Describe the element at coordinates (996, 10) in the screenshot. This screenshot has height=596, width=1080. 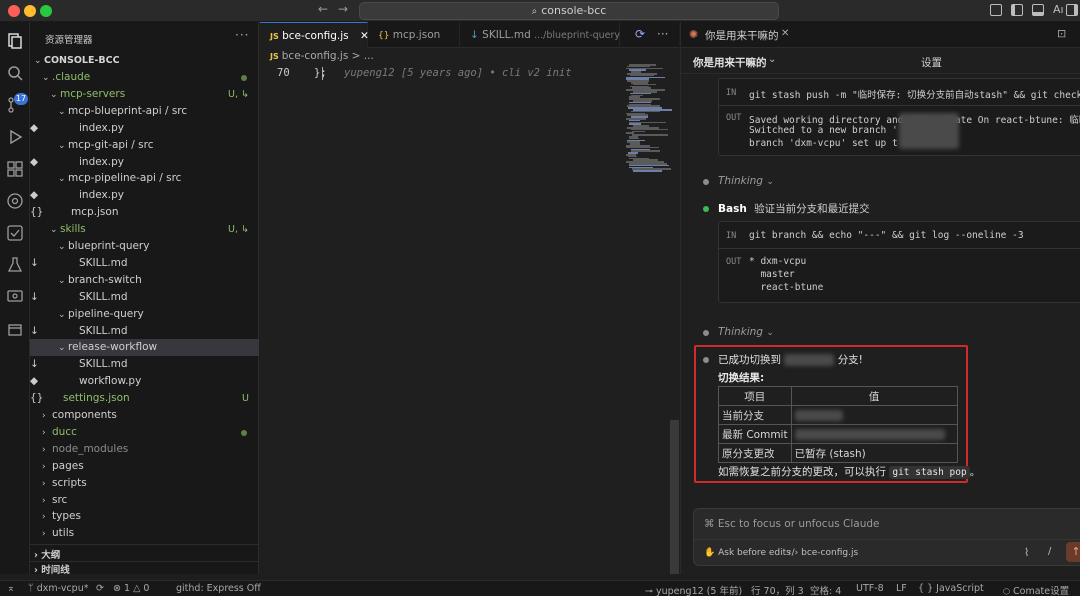
I see `customize-layout-icon` at that location.